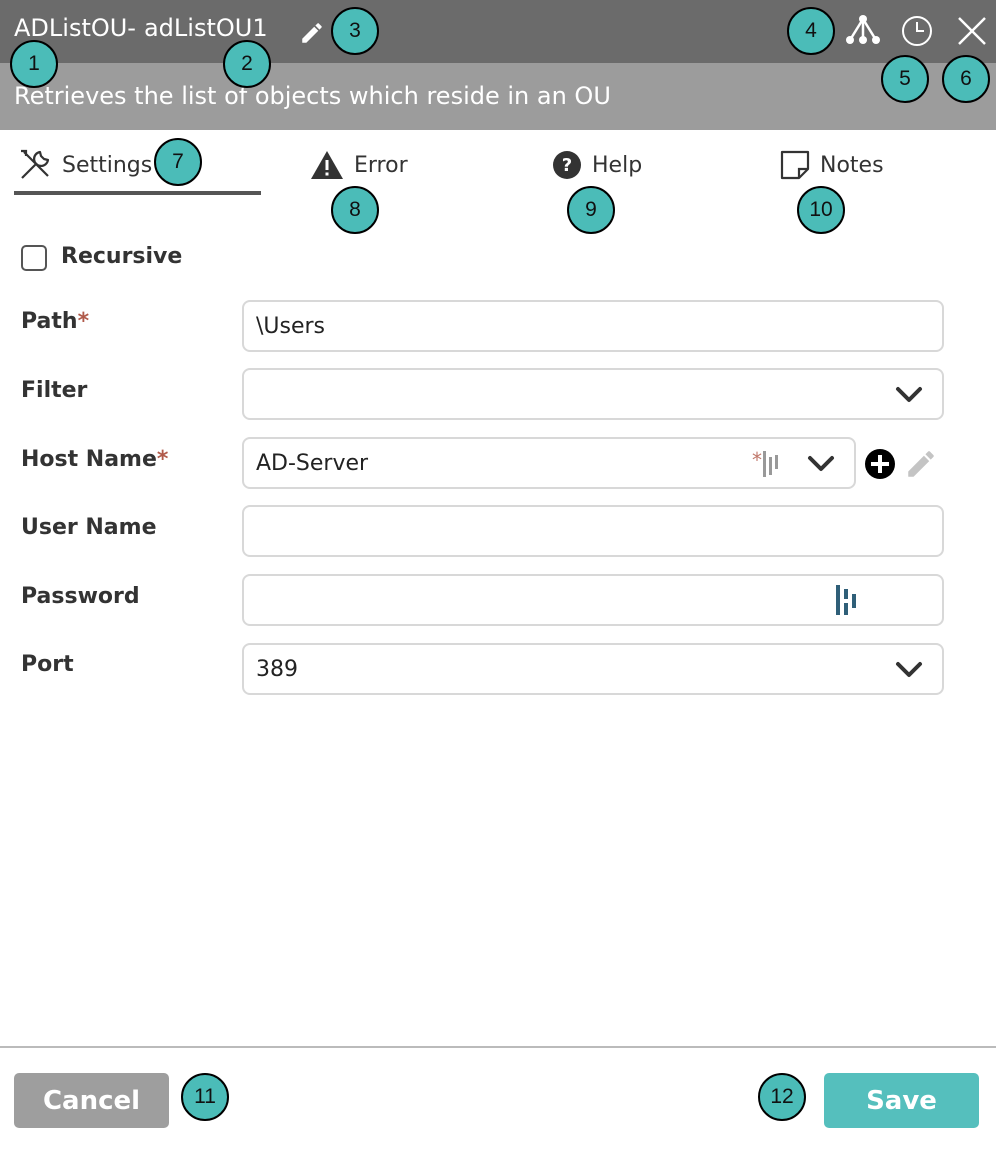 Image resolution: width=996 pixels, height=1150 pixels. I want to click on tab-label: Error, so click(381, 165).